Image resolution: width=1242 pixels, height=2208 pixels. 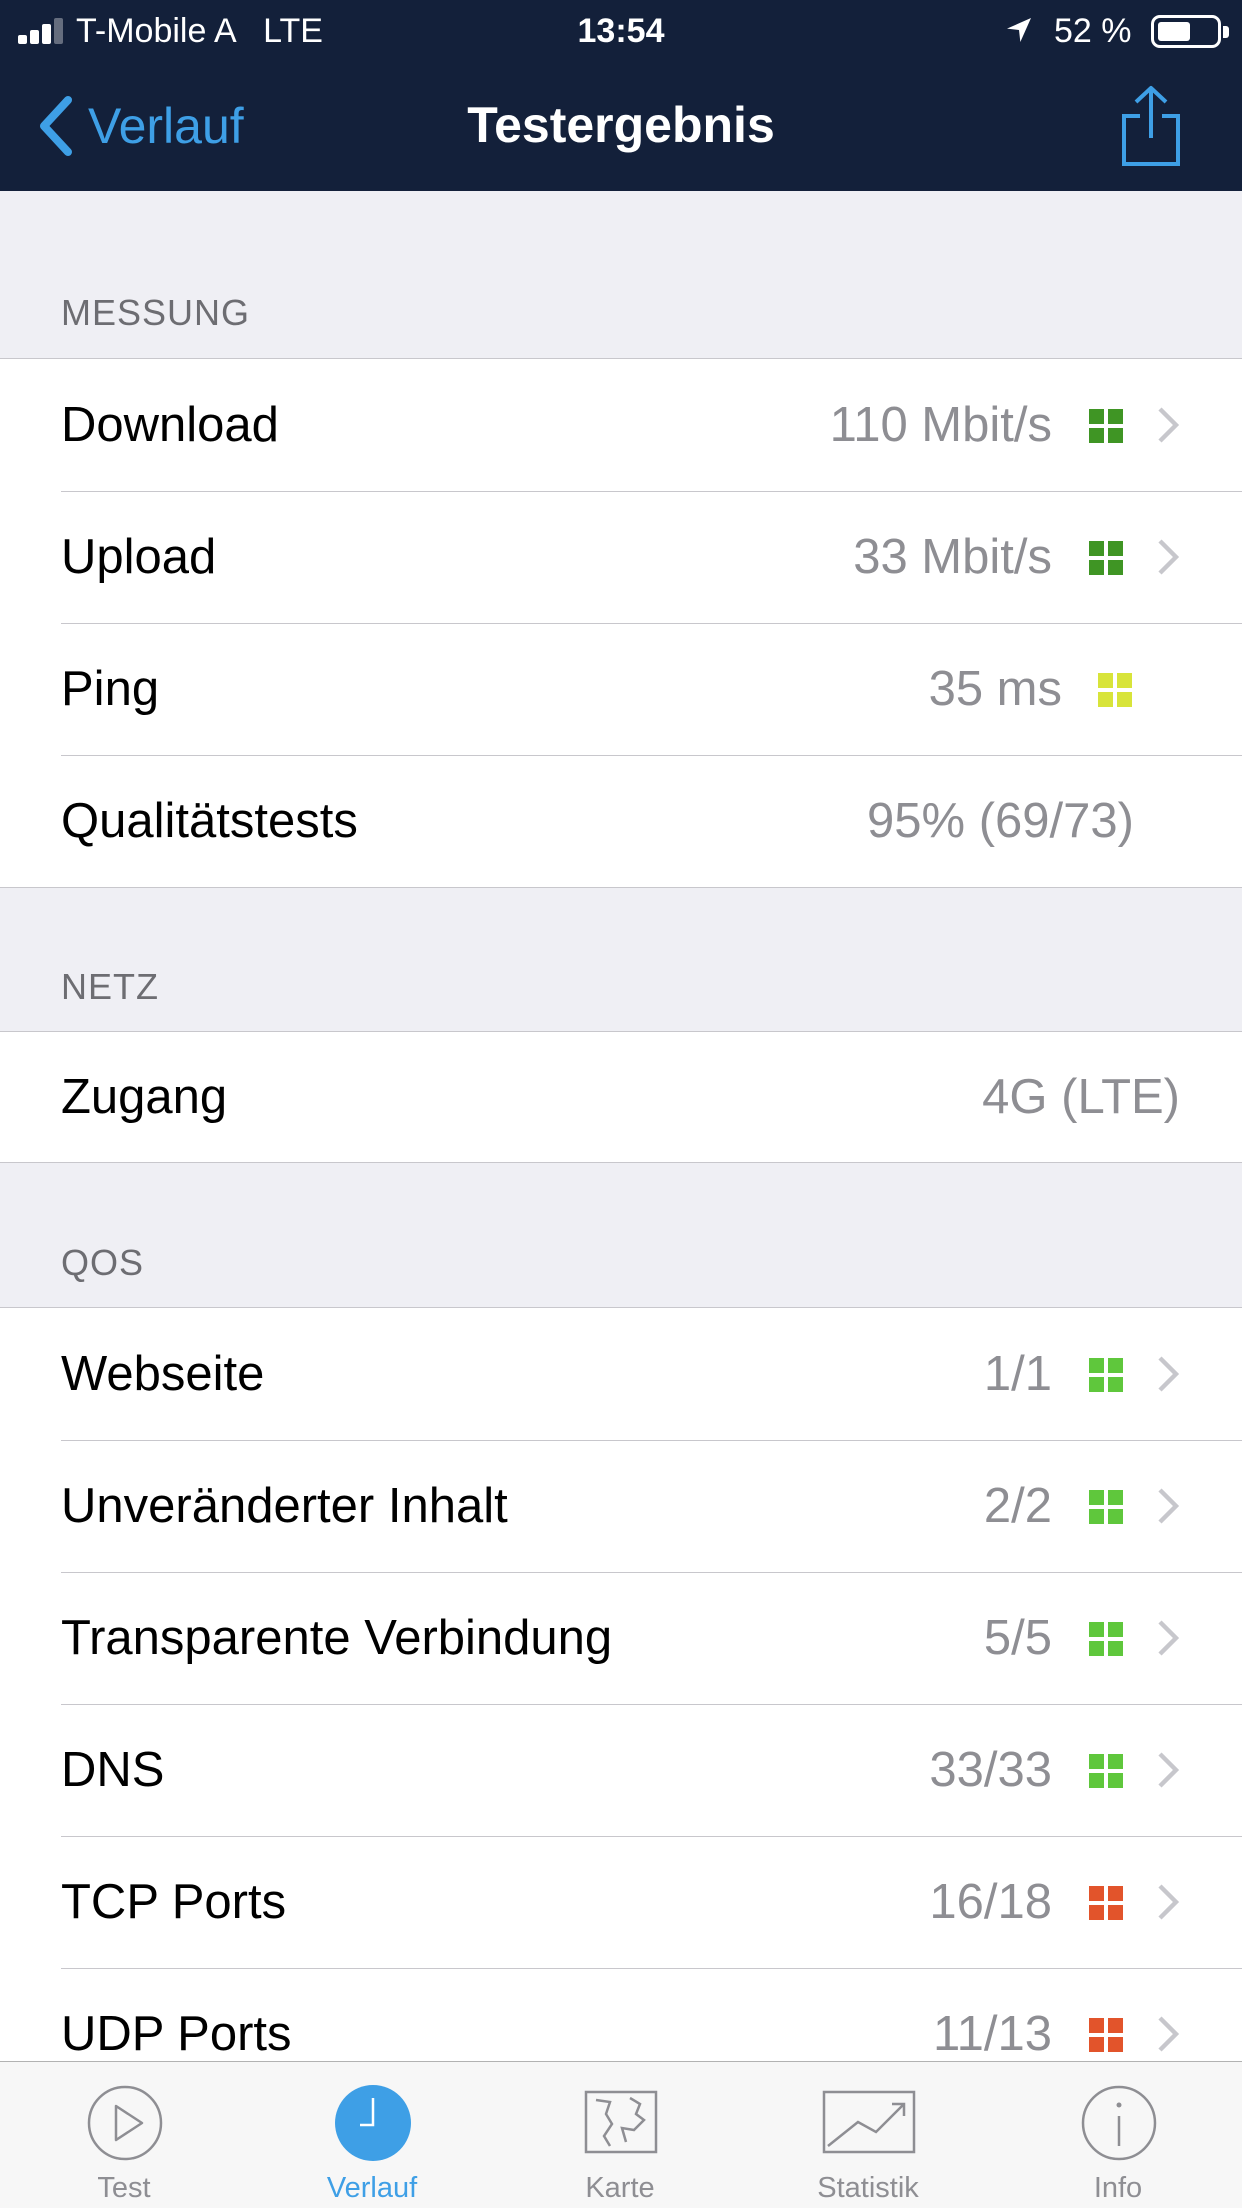 I want to click on tab-label: Karte, so click(x=620, y=2188).